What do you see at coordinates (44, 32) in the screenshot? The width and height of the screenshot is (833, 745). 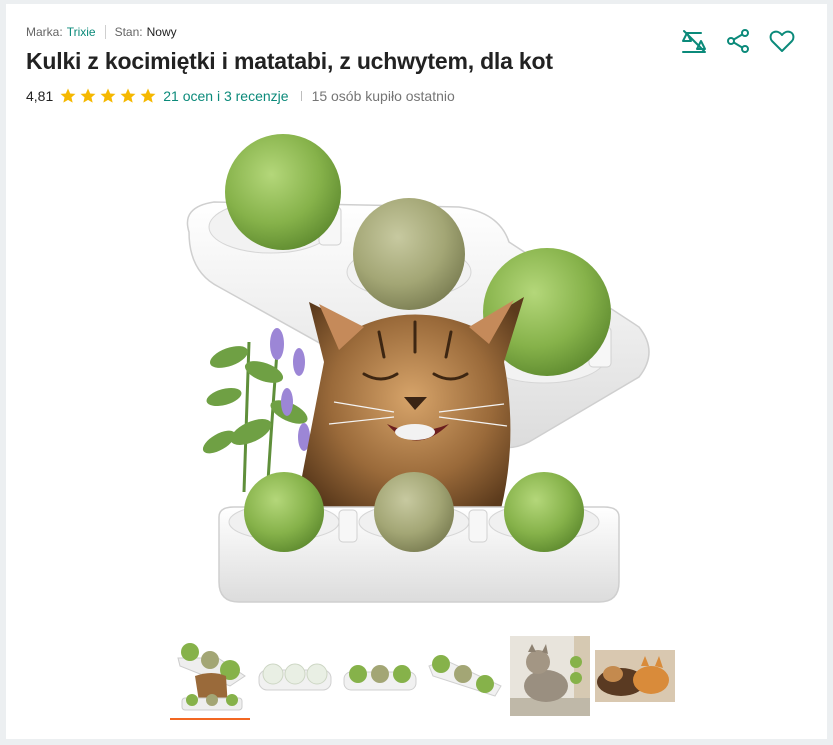 I see `brand-label: Marka:` at bounding box center [44, 32].